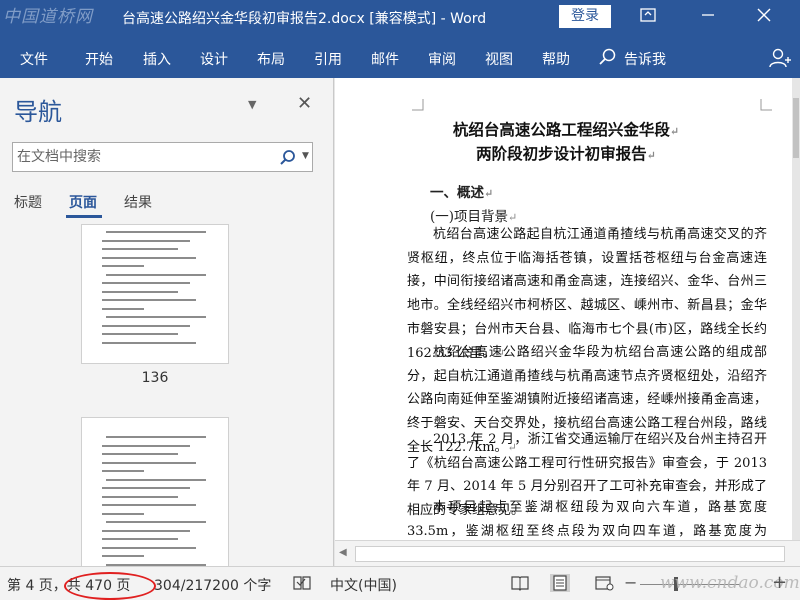  Describe the element at coordinates (780, 58) in the screenshot. I see `share-user-icon` at that location.